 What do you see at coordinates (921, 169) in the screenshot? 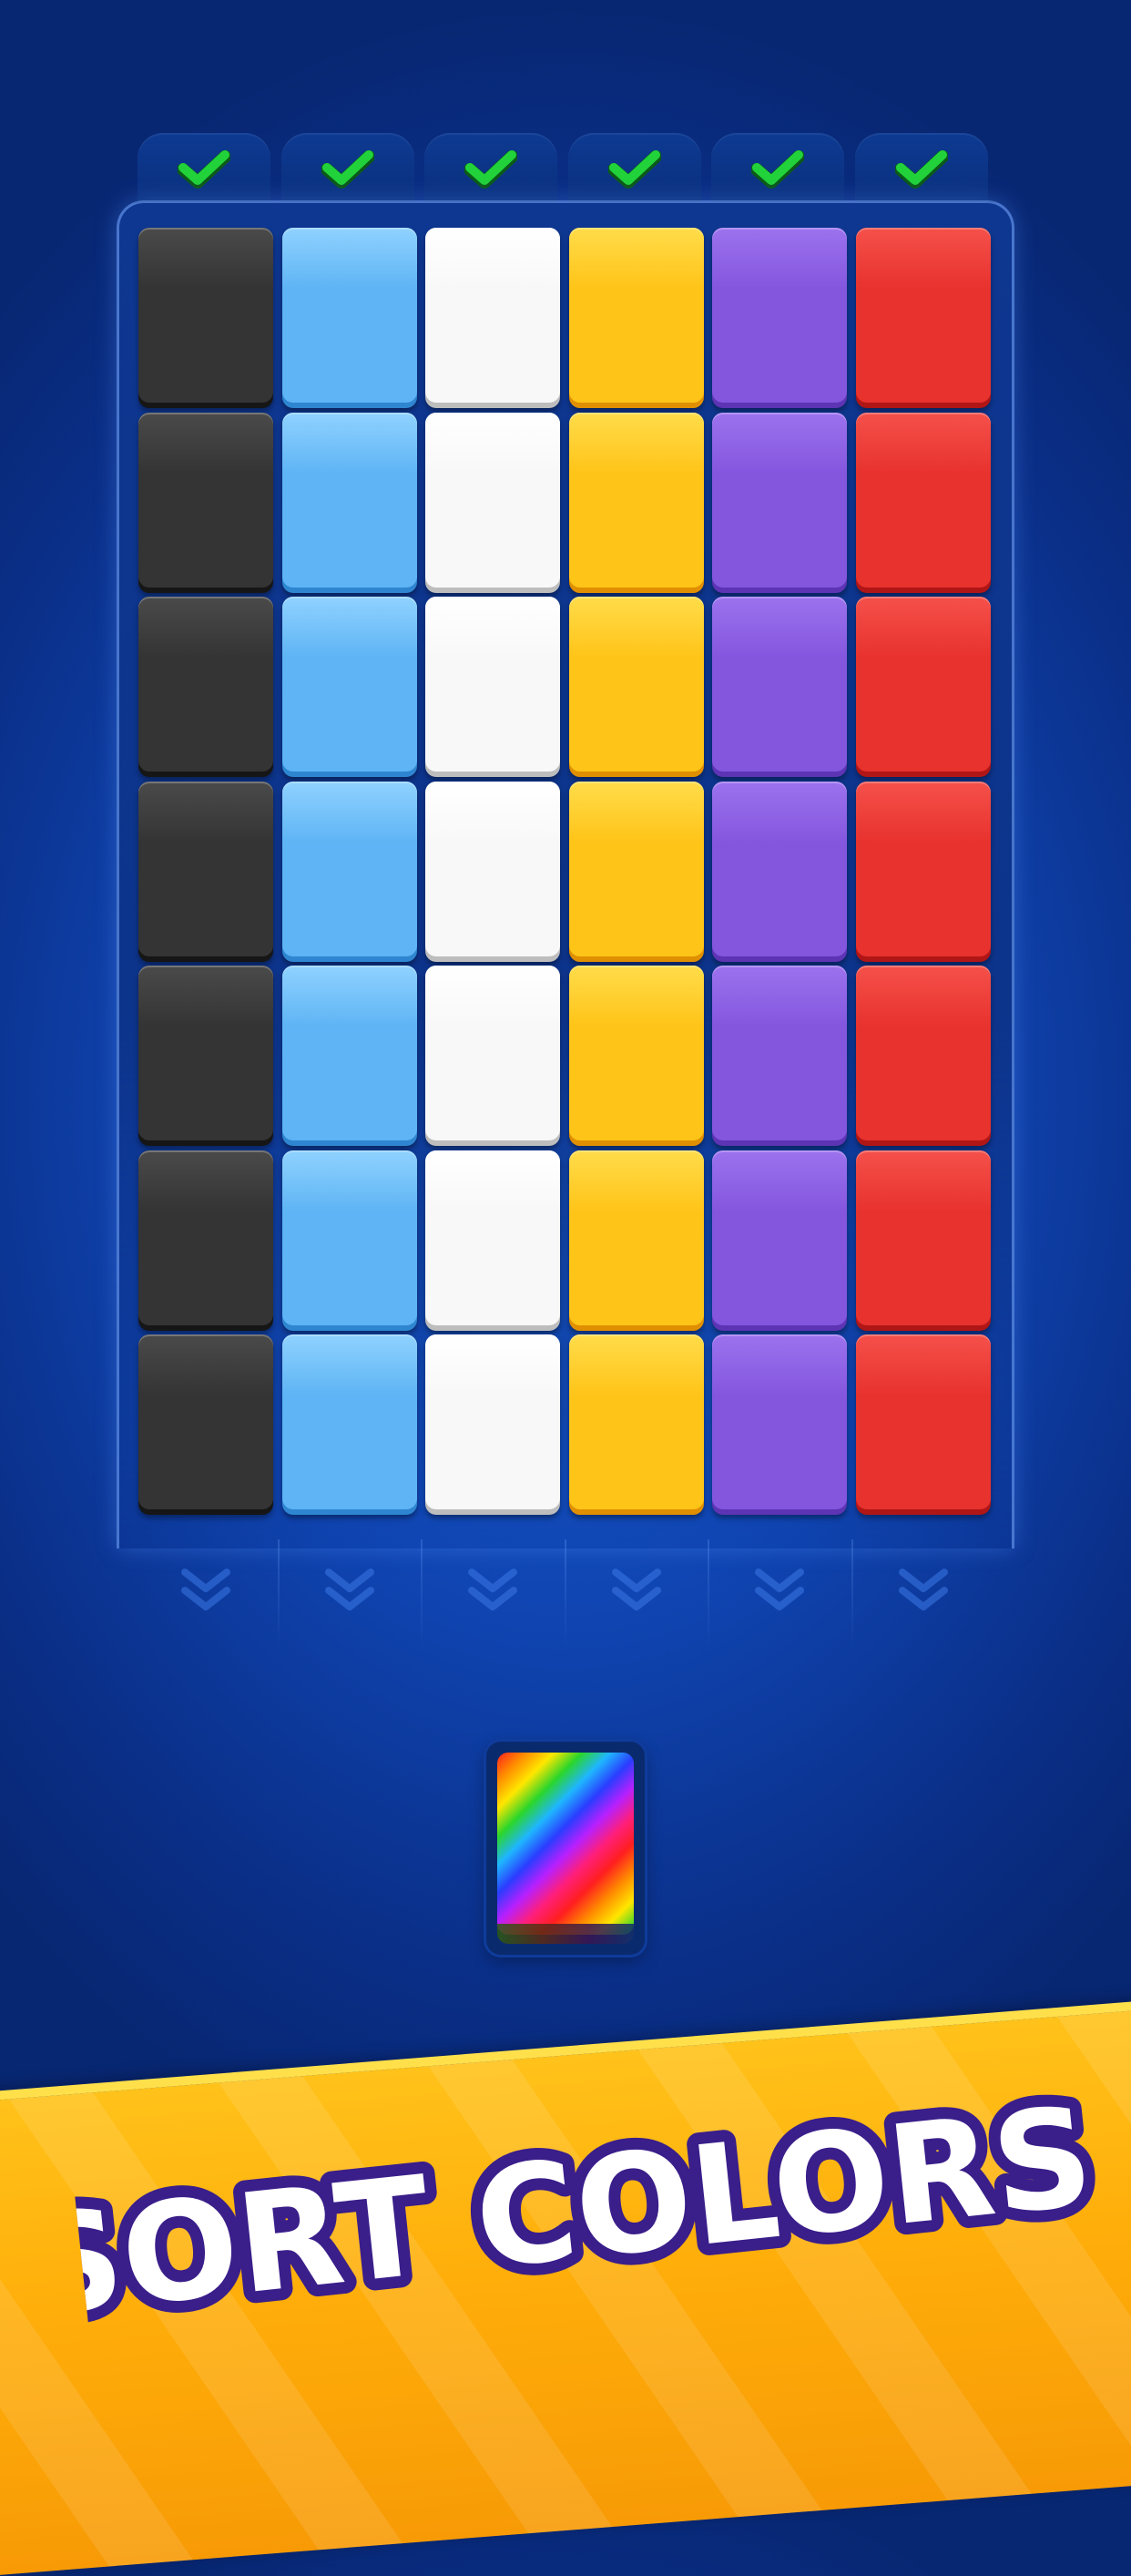
I see `column-tab-red` at bounding box center [921, 169].